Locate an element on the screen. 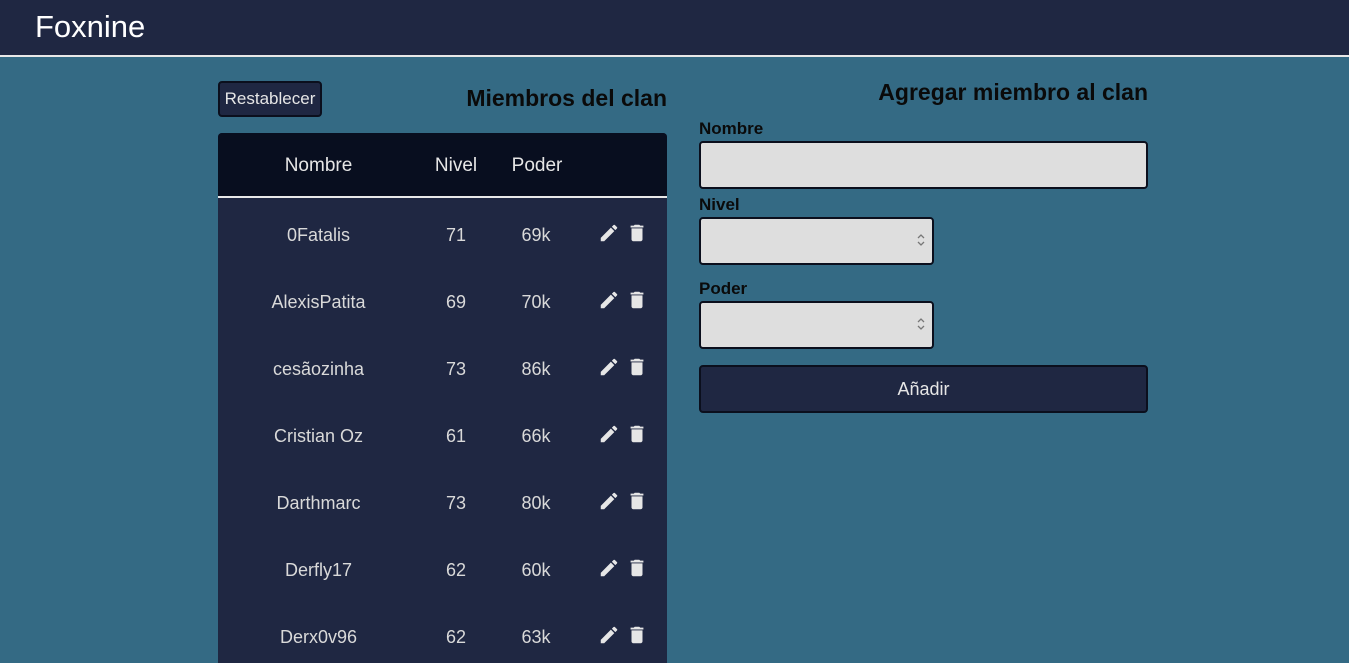 This screenshot has height=663, width=1349. member-name: Darthmarc is located at coordinates (318, 503).